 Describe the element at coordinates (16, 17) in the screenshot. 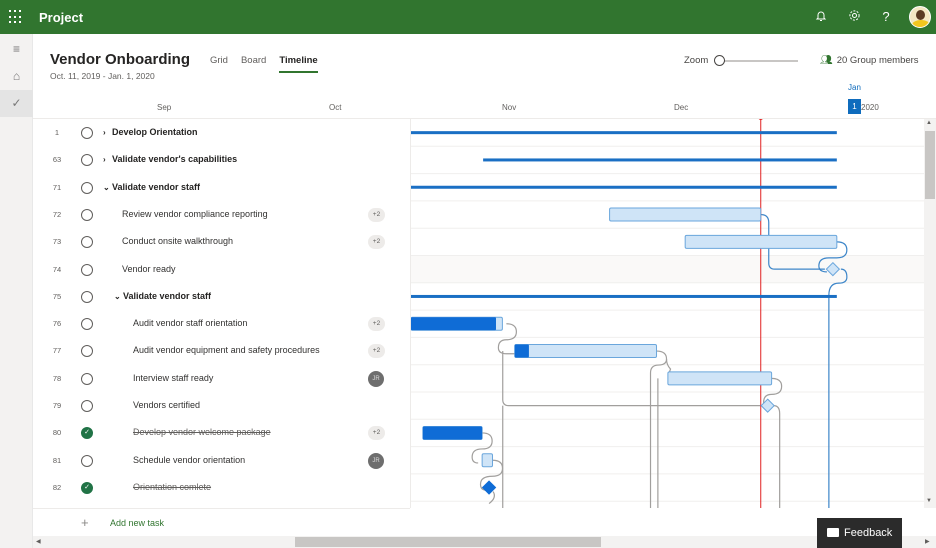

I see `app-launcher-icon` at that location.